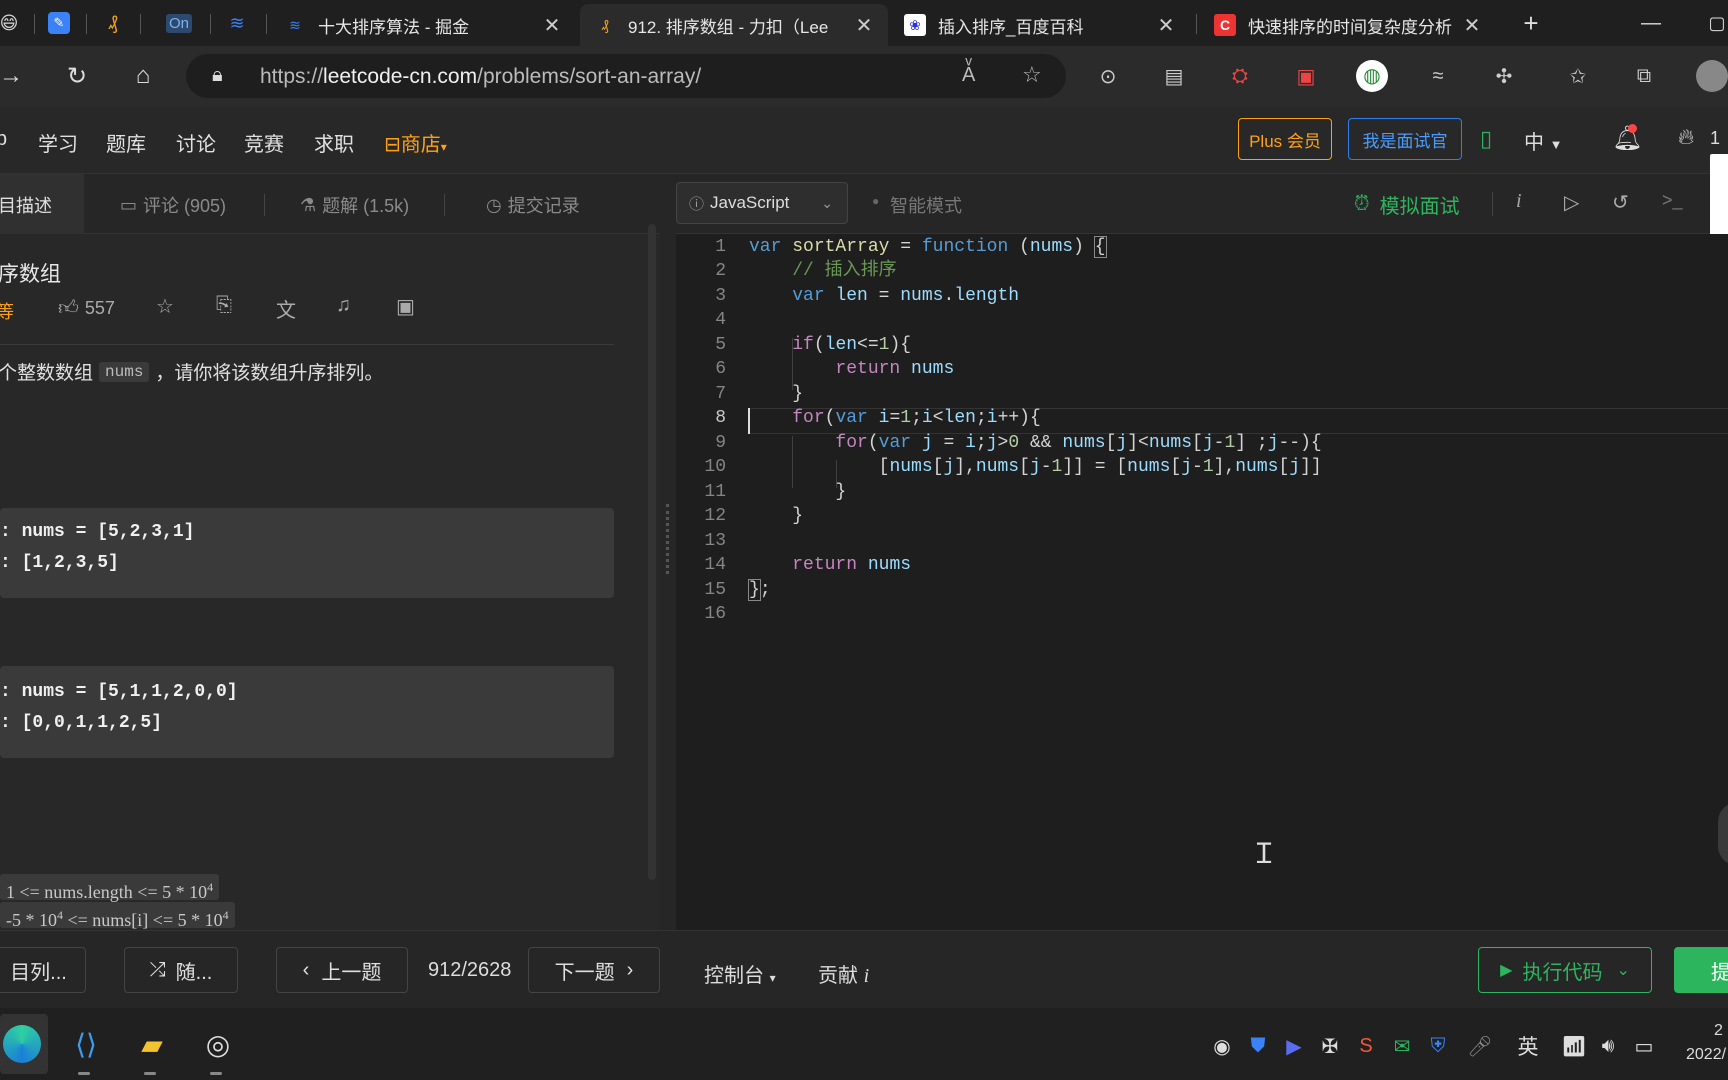 Image resolution: width=1728 pixels, height=1080 pixels. What do you see at coordinates (1108, 76) in the screenshot?
I see `extension-glasses-icon: ⊙` at bounding box center [1108, 76].